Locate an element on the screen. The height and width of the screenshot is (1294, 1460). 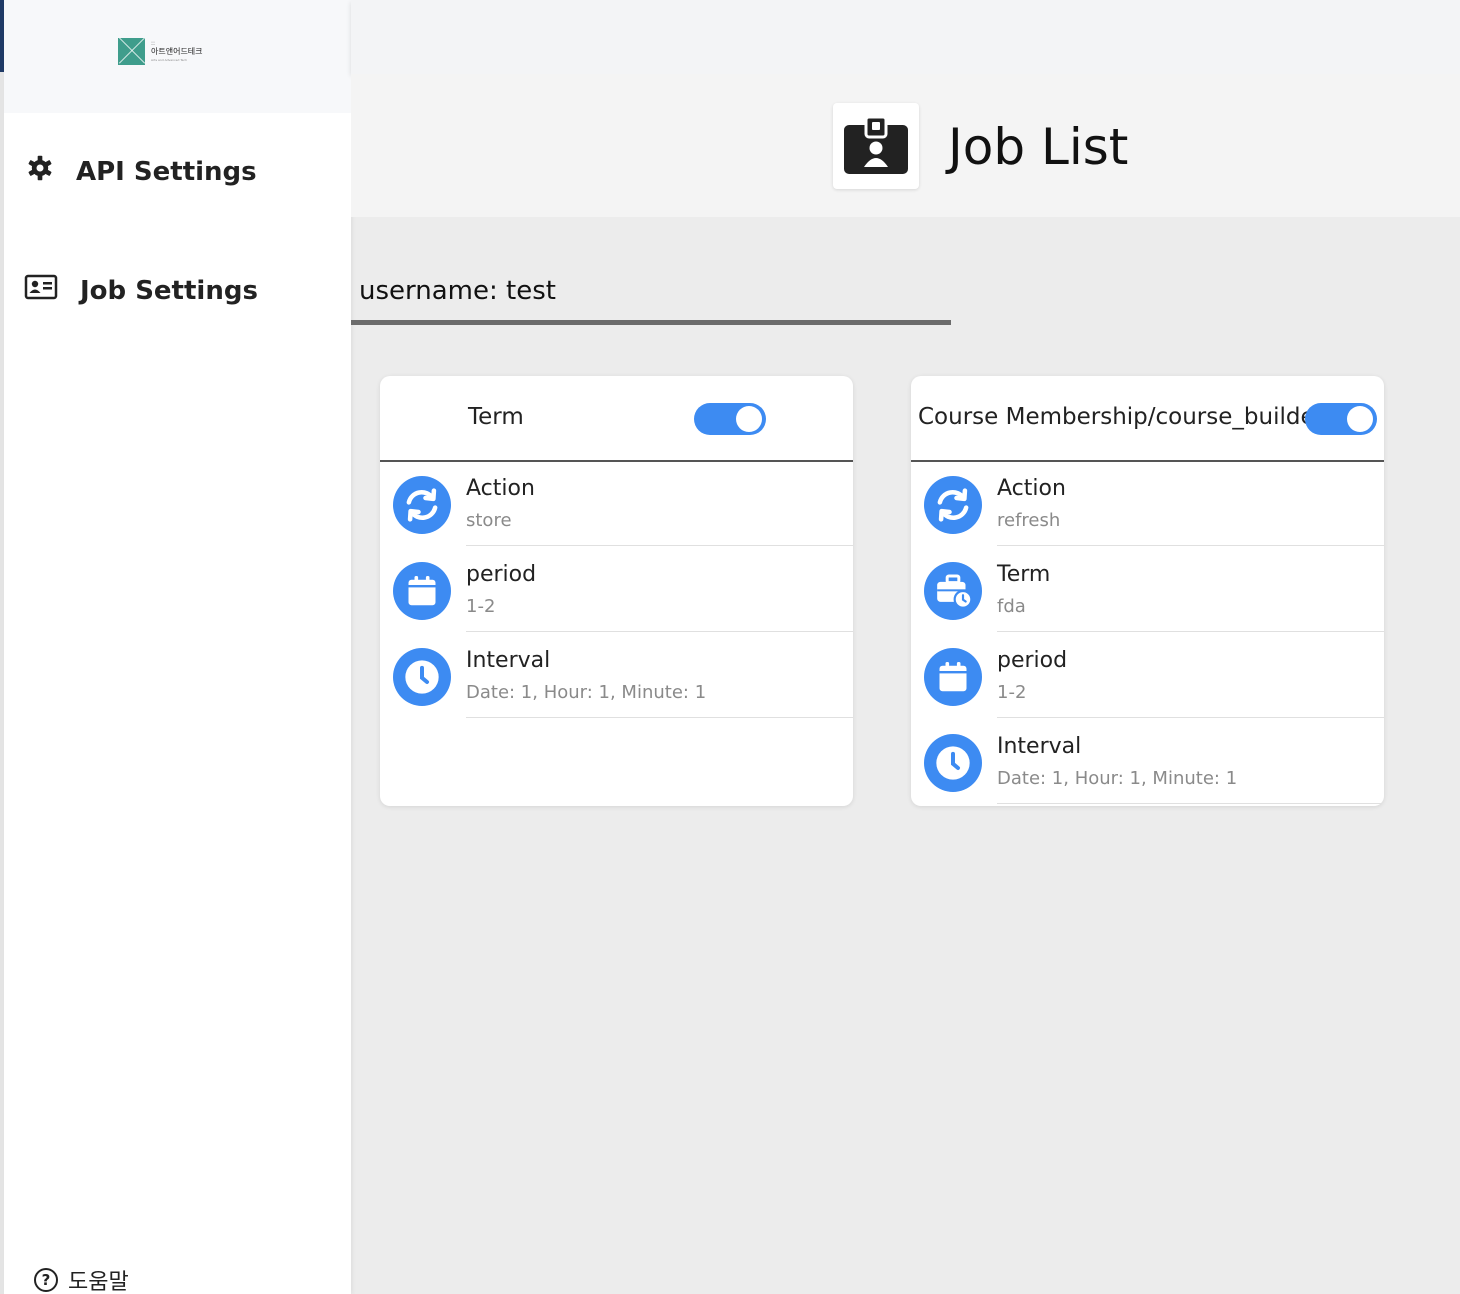
logo-text: :: 아트앤어드테크 Arts and Advanced Tech is located at coordinates (177, 51).